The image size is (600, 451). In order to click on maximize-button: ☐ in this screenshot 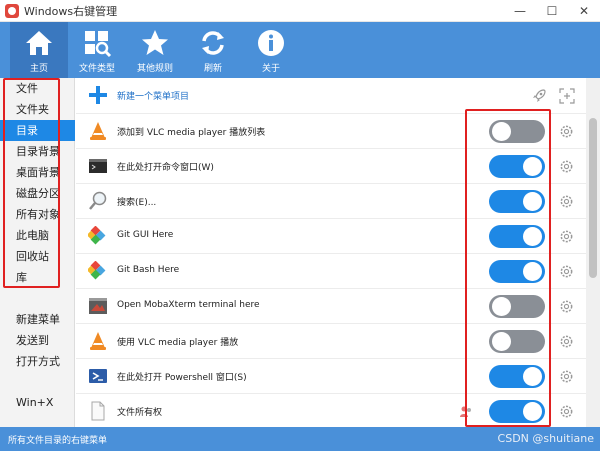, I will do `click(552, 11)`.